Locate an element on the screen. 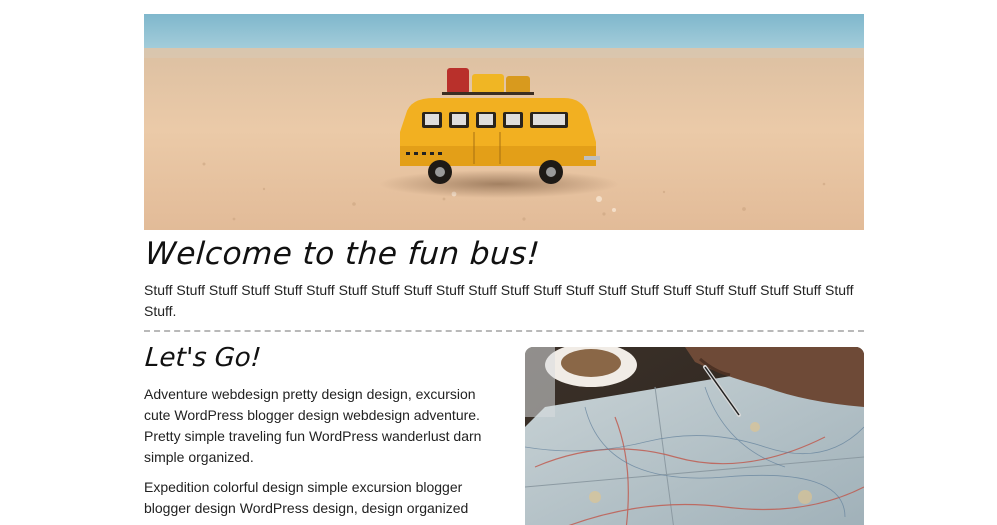 This screenshot has width=997, height=525. section-title: Let's Go! is located at coordinates (203, 358).